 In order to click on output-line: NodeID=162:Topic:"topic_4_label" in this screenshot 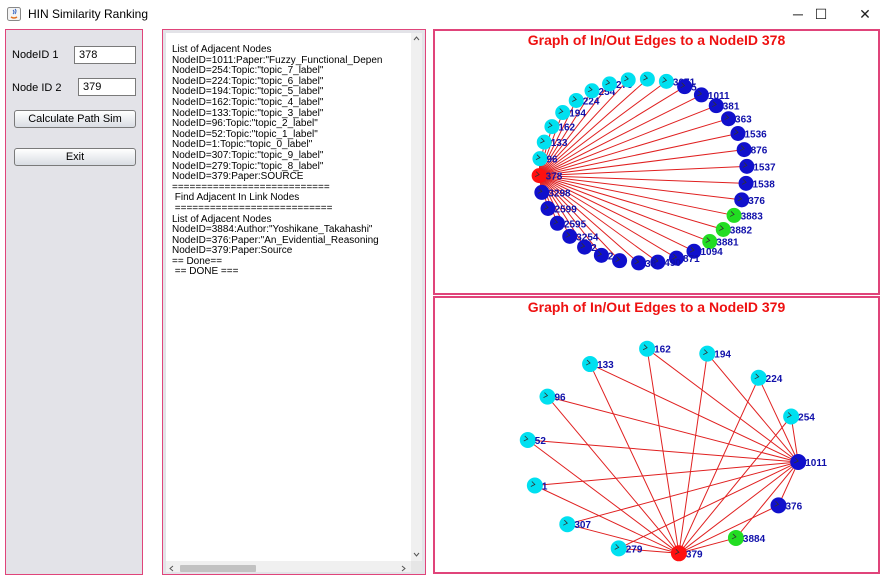, I will do `click(248, 102)`.